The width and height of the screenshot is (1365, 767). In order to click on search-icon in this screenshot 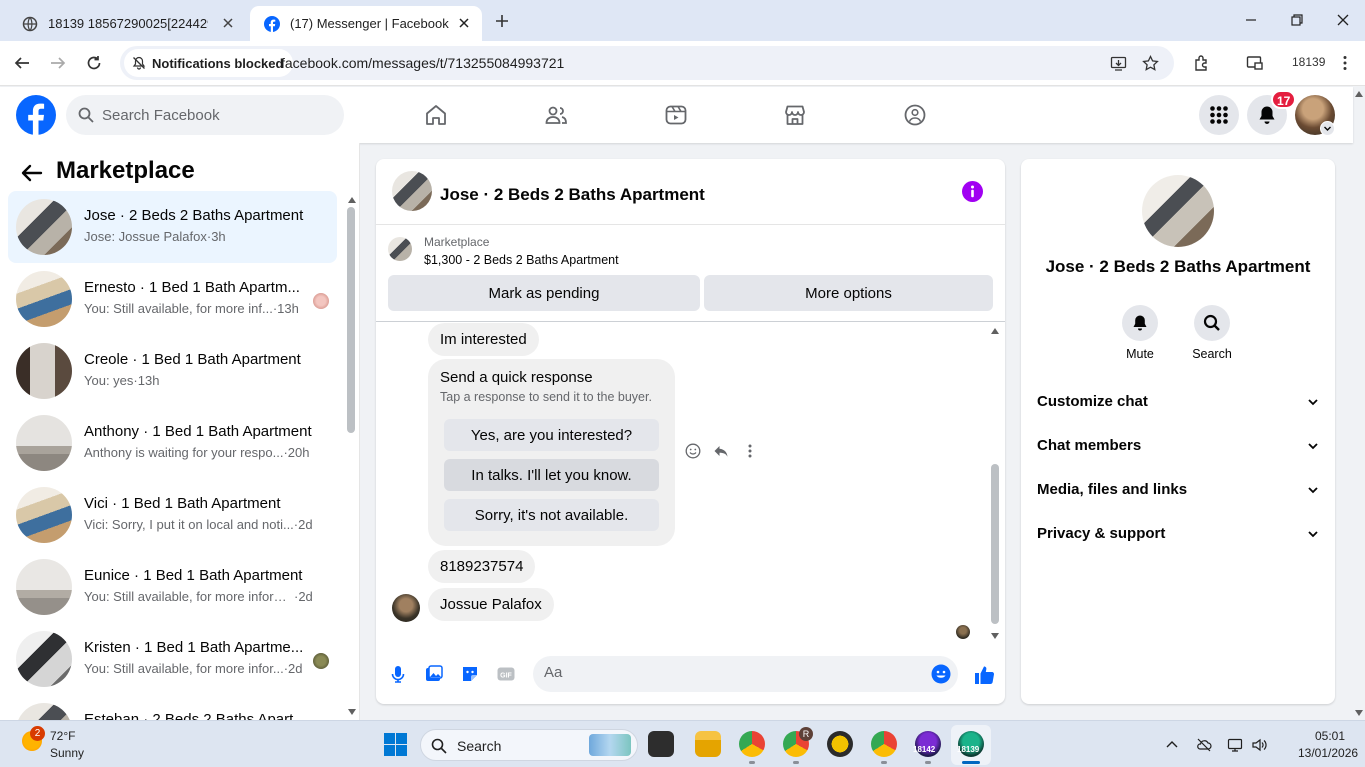, I will do `click(86, 115)`.